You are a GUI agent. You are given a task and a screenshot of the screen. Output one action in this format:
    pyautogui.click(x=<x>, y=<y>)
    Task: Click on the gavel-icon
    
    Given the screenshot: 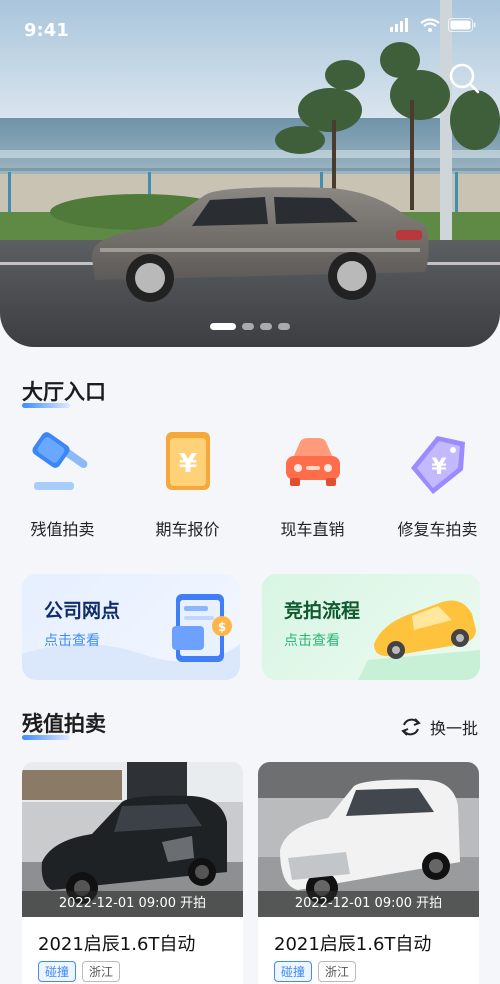 What is the action you would take?
    pyautogui.click(x=59, y=461)
    